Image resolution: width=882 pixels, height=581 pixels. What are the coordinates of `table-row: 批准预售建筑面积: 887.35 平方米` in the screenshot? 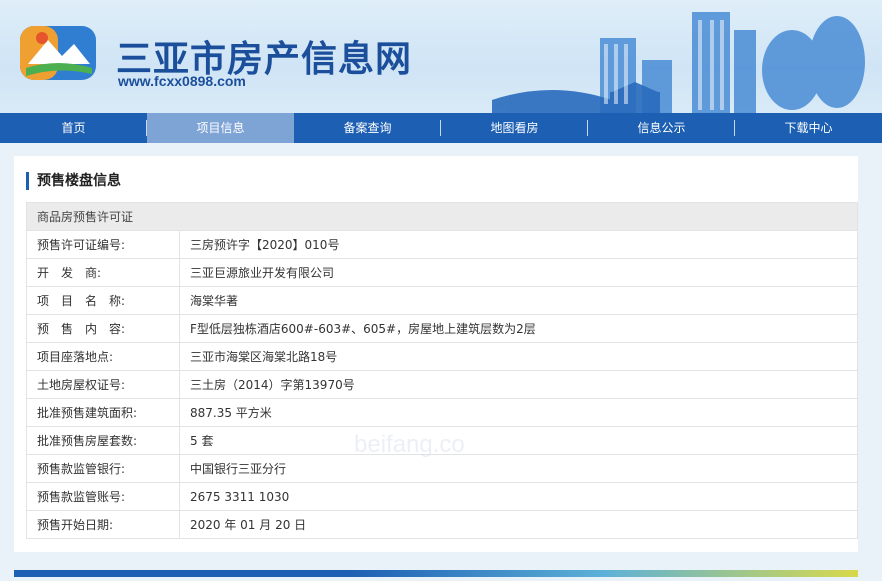 It's located at (442, 412).